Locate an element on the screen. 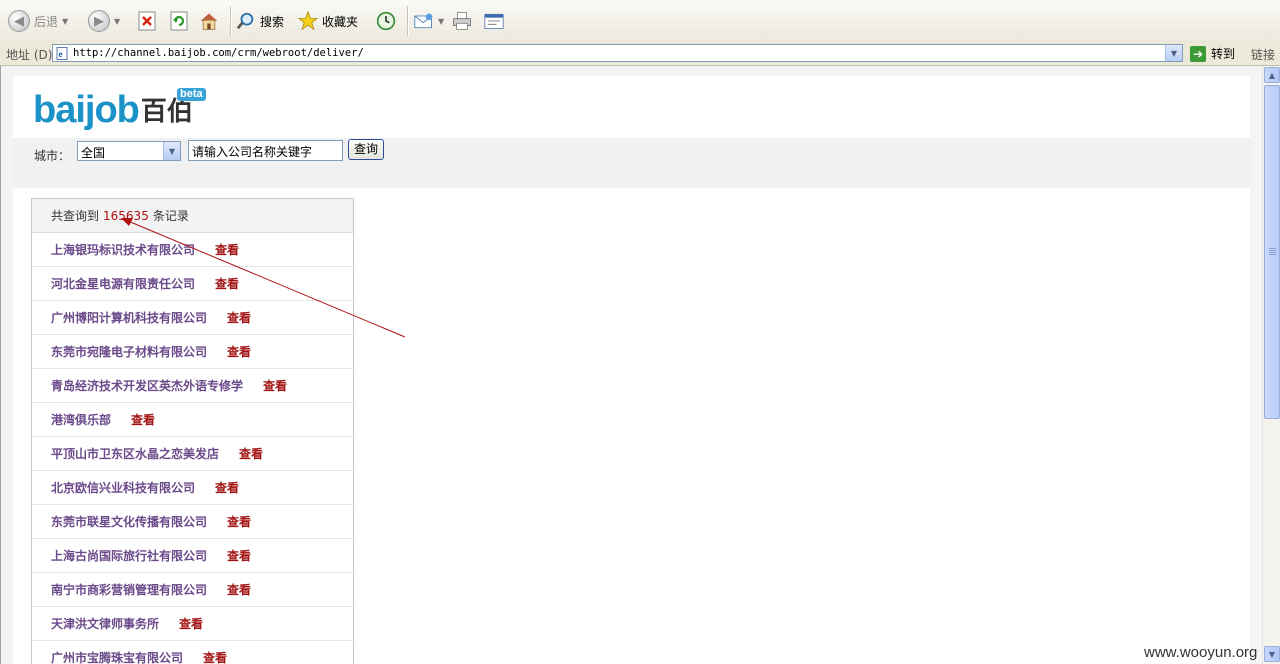  home-button is located at coordinates (209, 21).